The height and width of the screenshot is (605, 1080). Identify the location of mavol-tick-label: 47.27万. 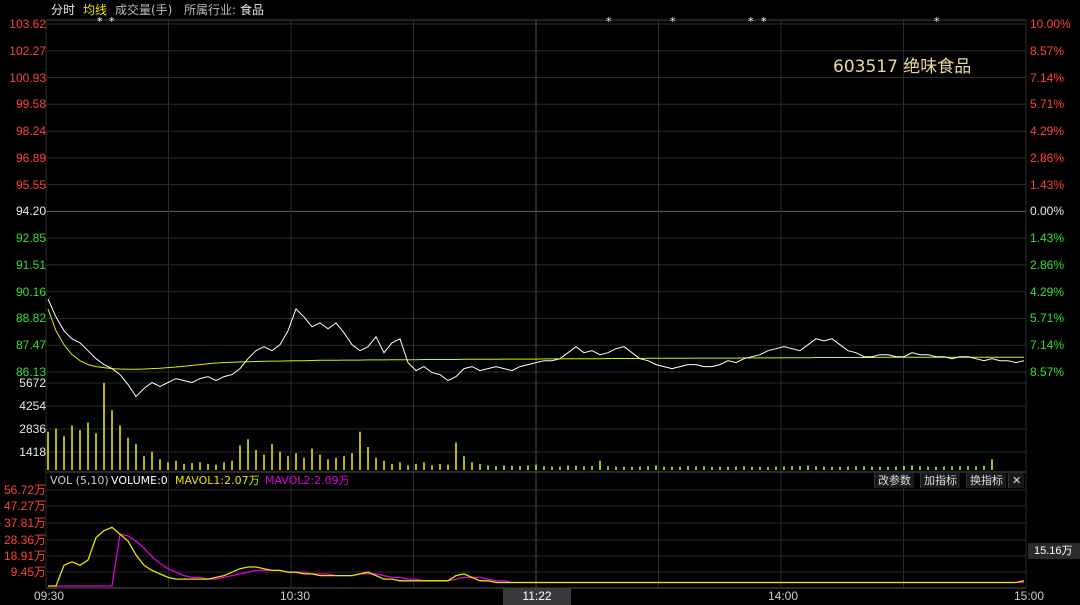
(24, 506).